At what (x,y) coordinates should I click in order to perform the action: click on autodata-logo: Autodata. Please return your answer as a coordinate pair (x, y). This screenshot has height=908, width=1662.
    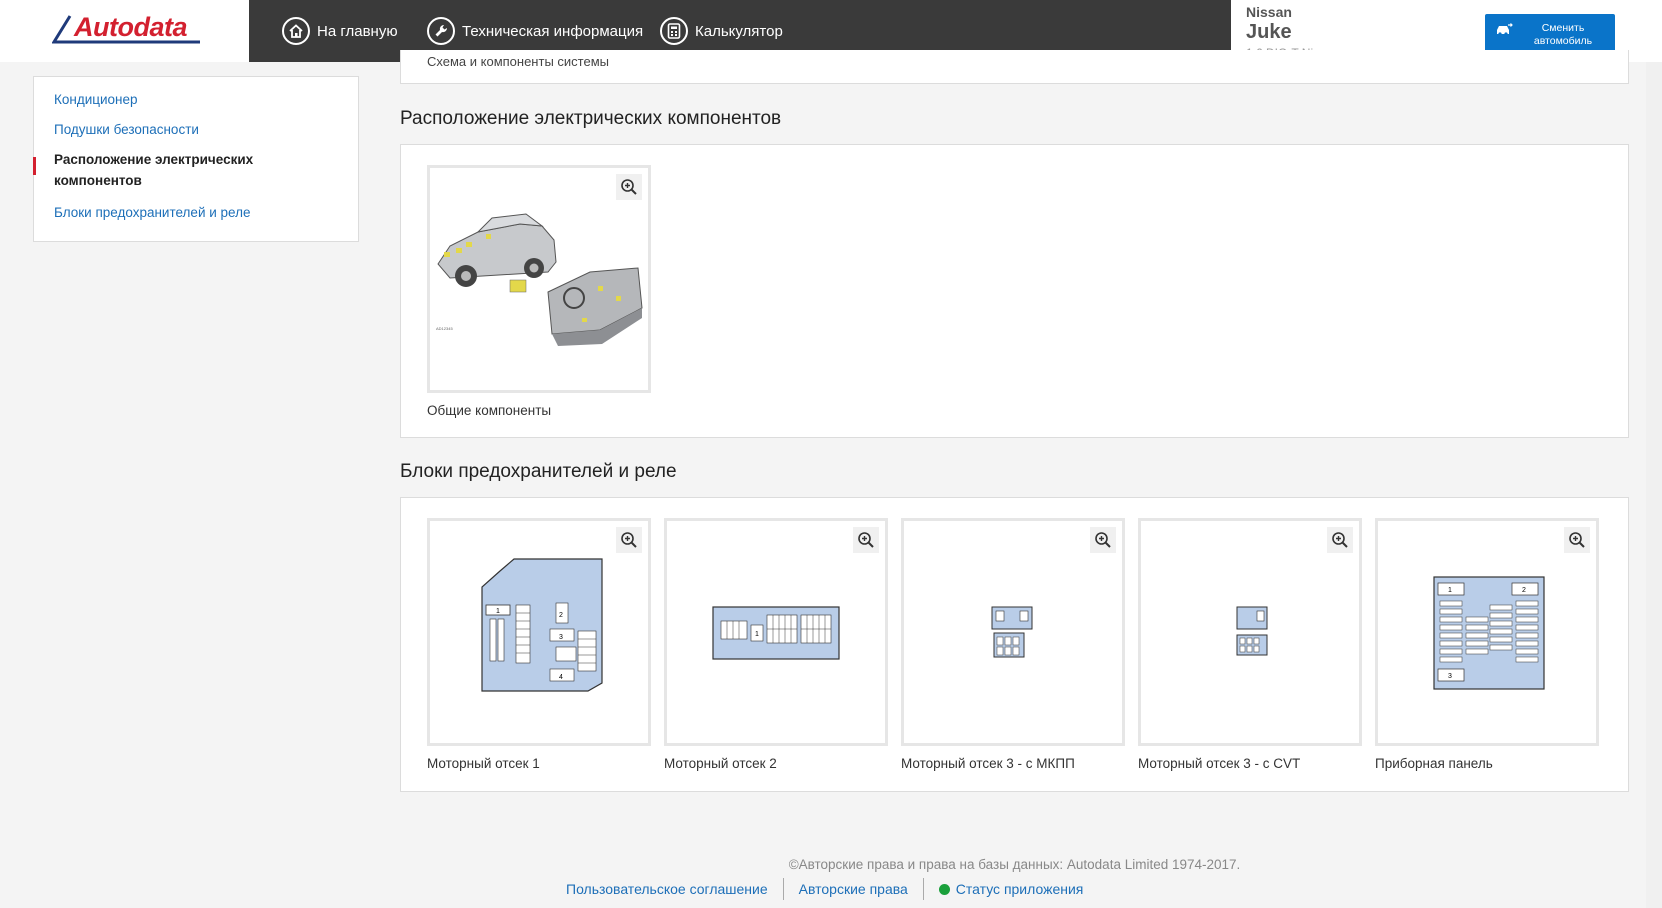
    Looking at the image, I should click on (127, 30).